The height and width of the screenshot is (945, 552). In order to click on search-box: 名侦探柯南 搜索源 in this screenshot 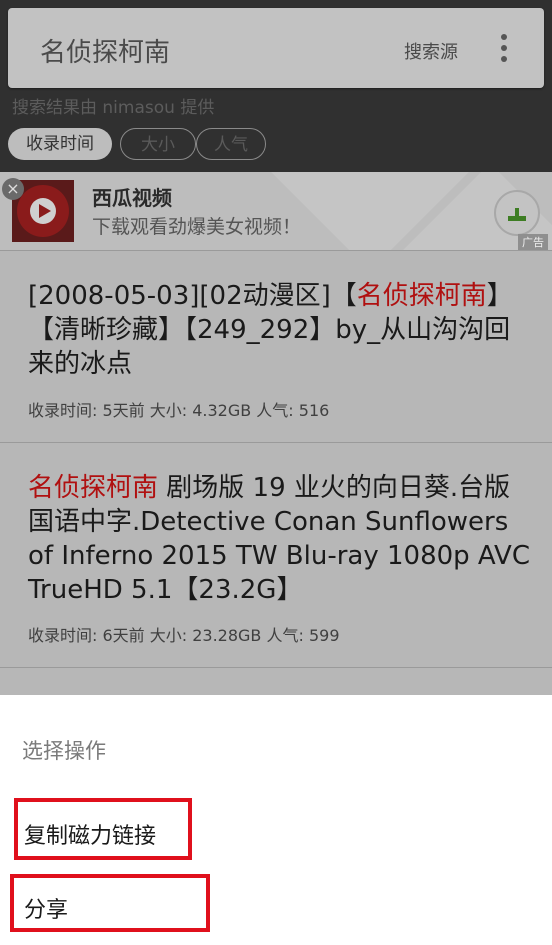, I will do `click(276, 48)`.